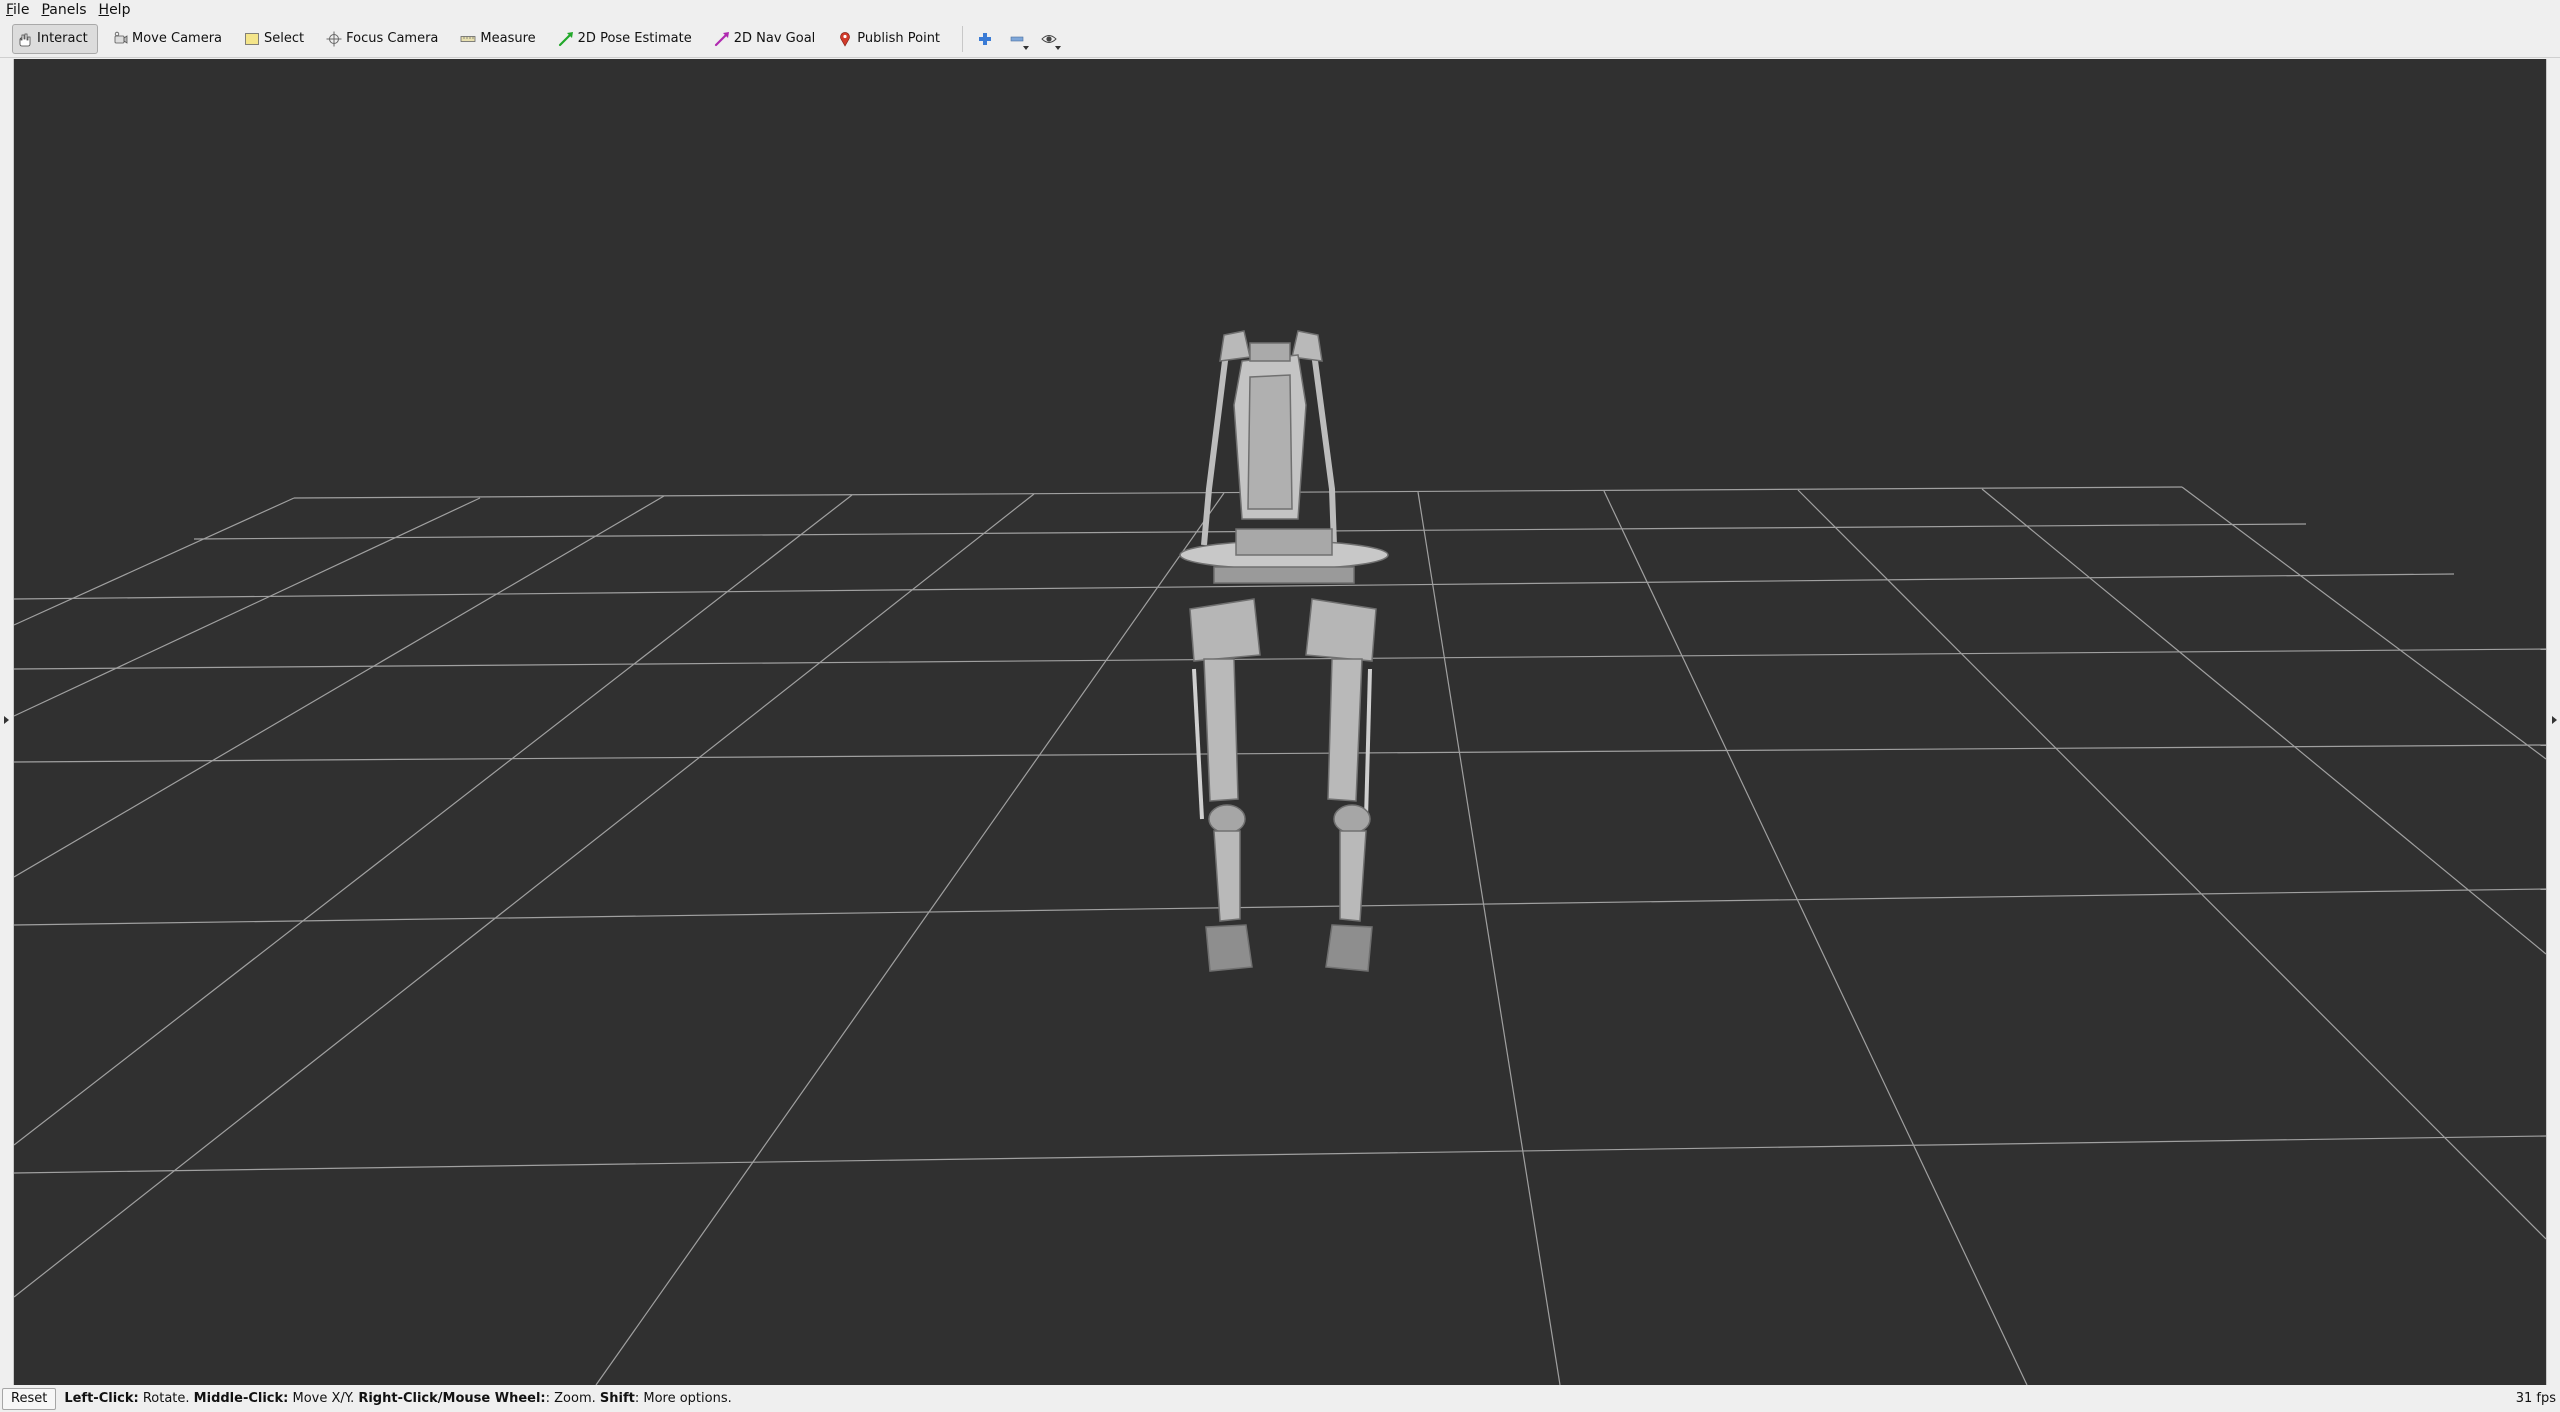 The image size is (2560, 1412). I want to click on menu-help-label: elp, so click(120, 10).